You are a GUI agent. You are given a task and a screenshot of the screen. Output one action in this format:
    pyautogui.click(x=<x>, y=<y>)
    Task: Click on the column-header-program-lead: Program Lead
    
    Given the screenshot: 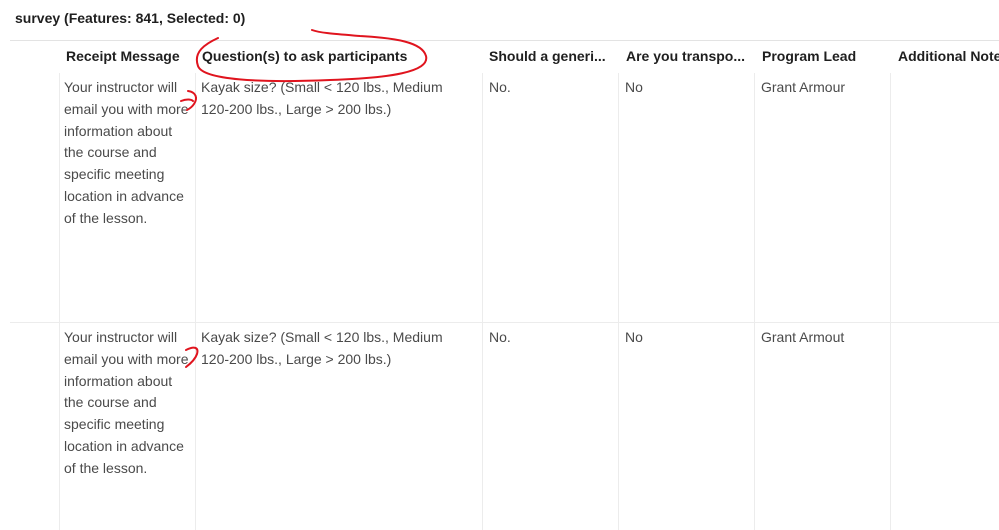 What is the action you would take?
    pyautogui.click(x=824, y=56)
    